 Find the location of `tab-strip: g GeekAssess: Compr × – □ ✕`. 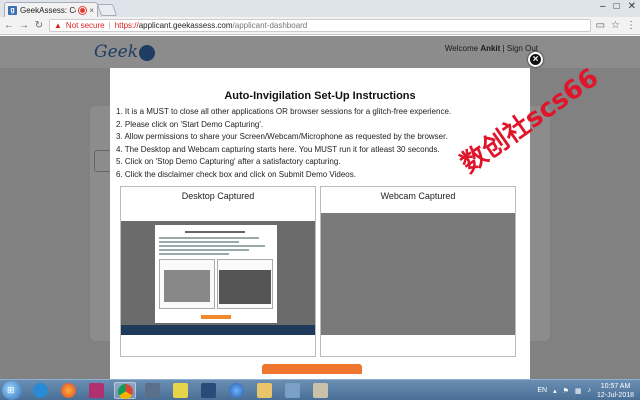

tab-strip: g GeekAssess: Compr × – □ ✕ is located at coordinates (320, 8).